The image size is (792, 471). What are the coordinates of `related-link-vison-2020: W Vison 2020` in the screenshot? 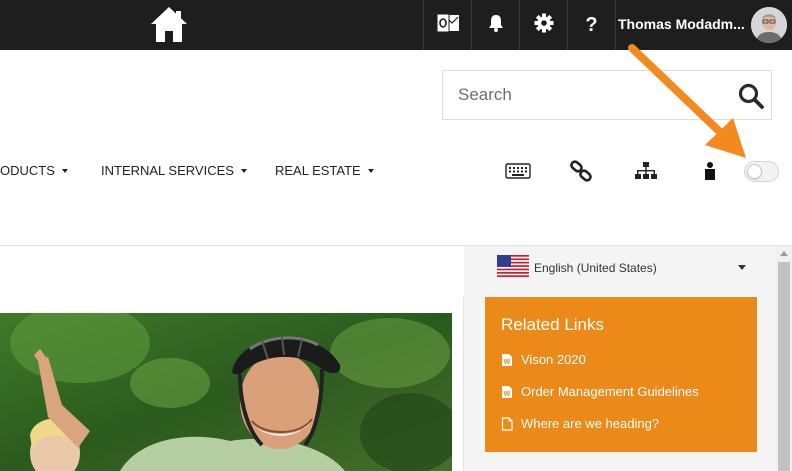 It's located at (543, 359).